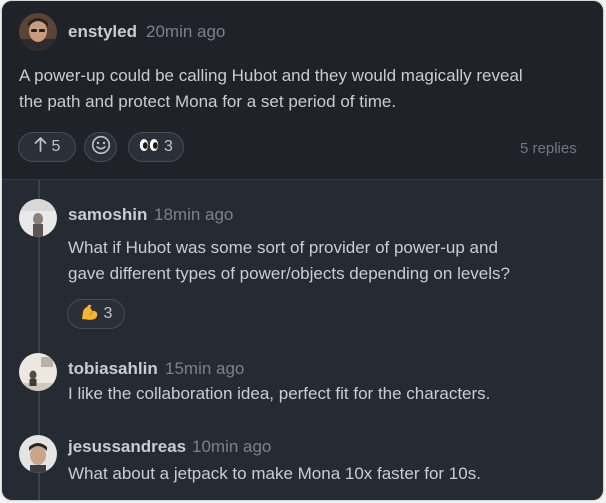 This screenshot has height=503, width=606. I want to click on upvote-reaction-button: 5, so click(47, 147).